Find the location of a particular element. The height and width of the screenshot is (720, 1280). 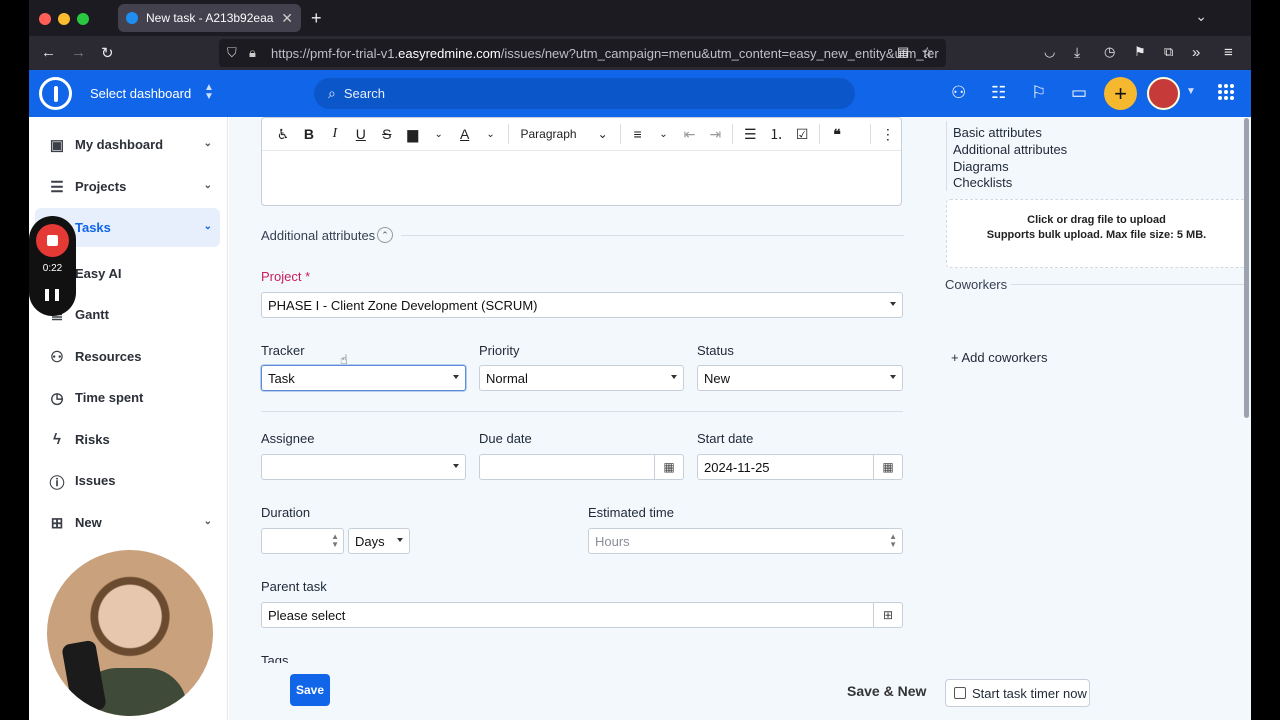

font-color-icon: A is located at coordinates (465, 134).